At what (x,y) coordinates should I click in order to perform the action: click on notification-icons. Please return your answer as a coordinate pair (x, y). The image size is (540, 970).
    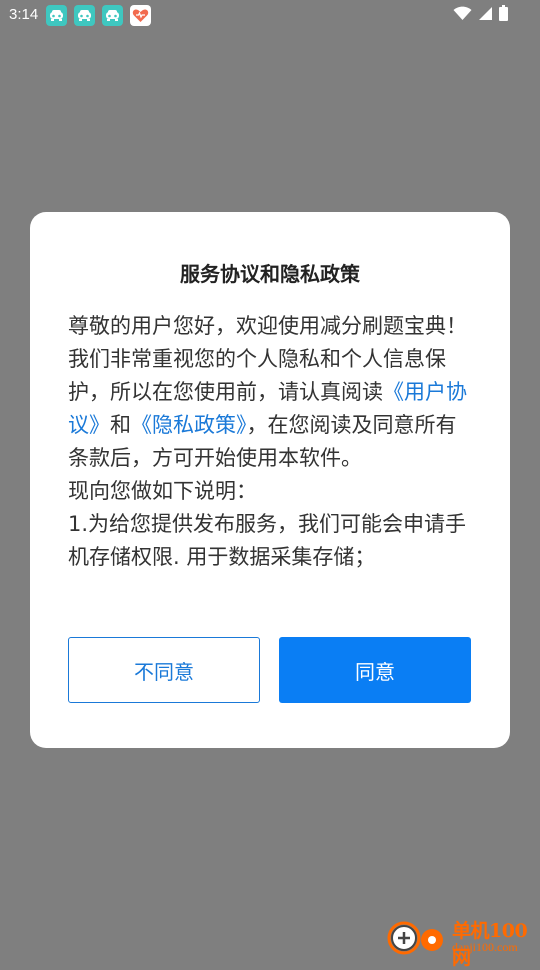
    Looking at the image, I should click on (98, 15).